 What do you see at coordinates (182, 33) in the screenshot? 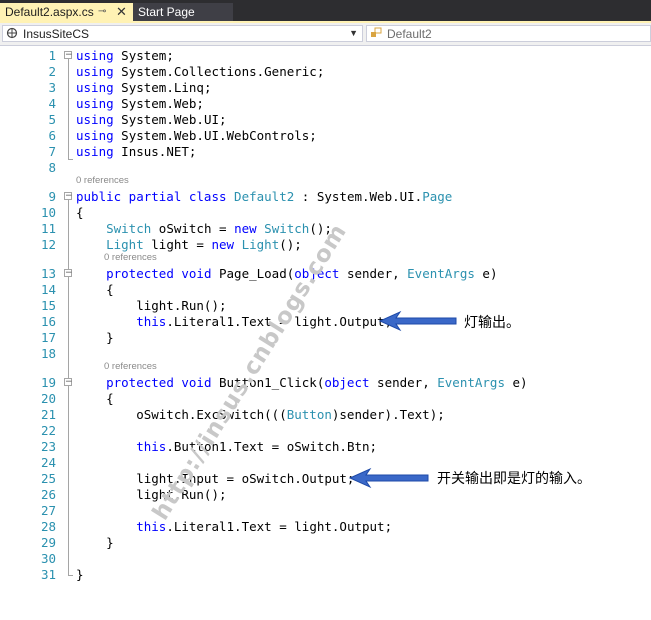
I see `project-dropdown: InsusSiteCS ▼` at bounding box center [182, 33].